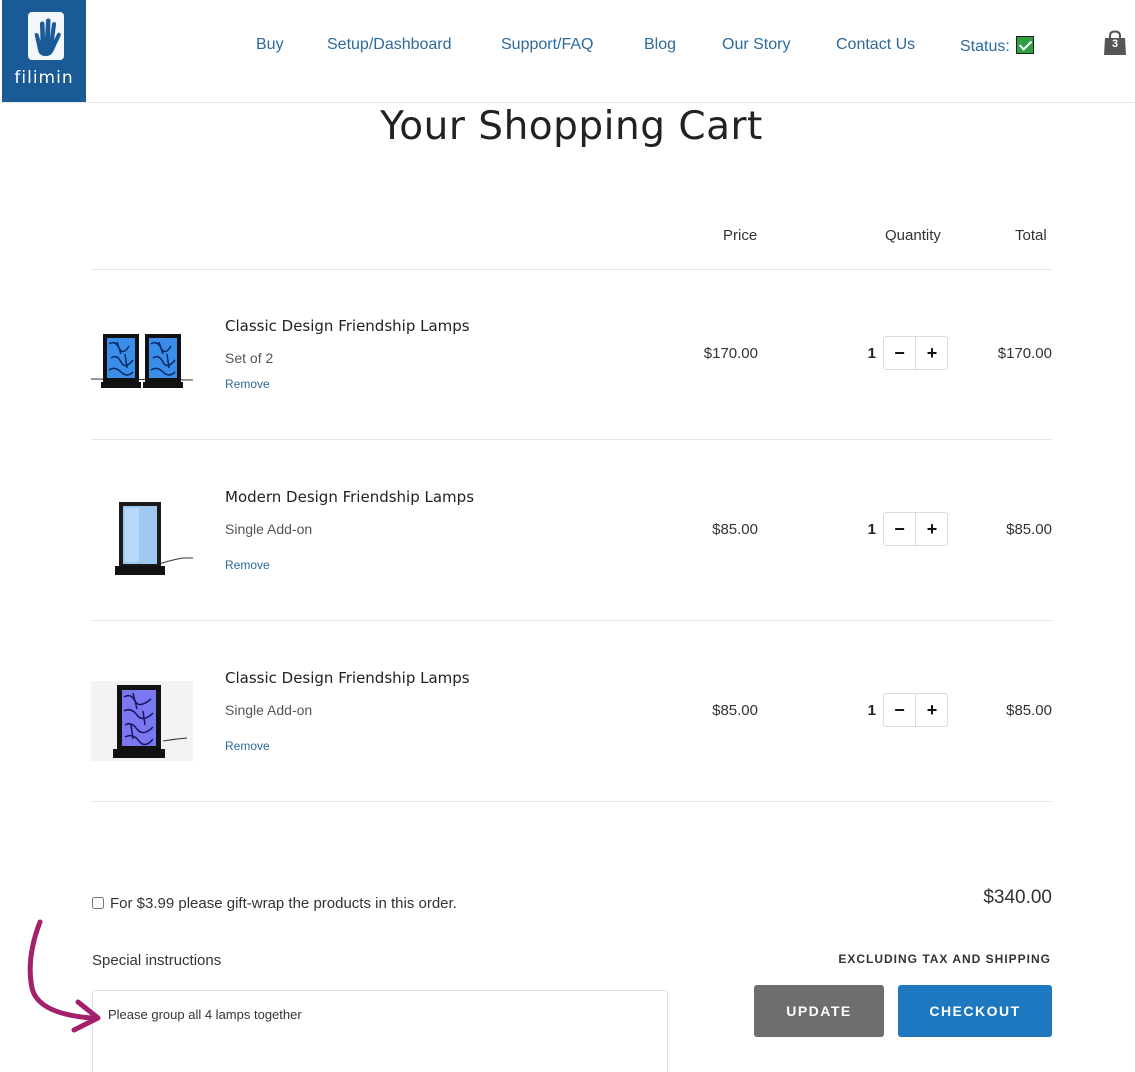  I want to click on column-header-quantity: Quantity, so click(913, 235).